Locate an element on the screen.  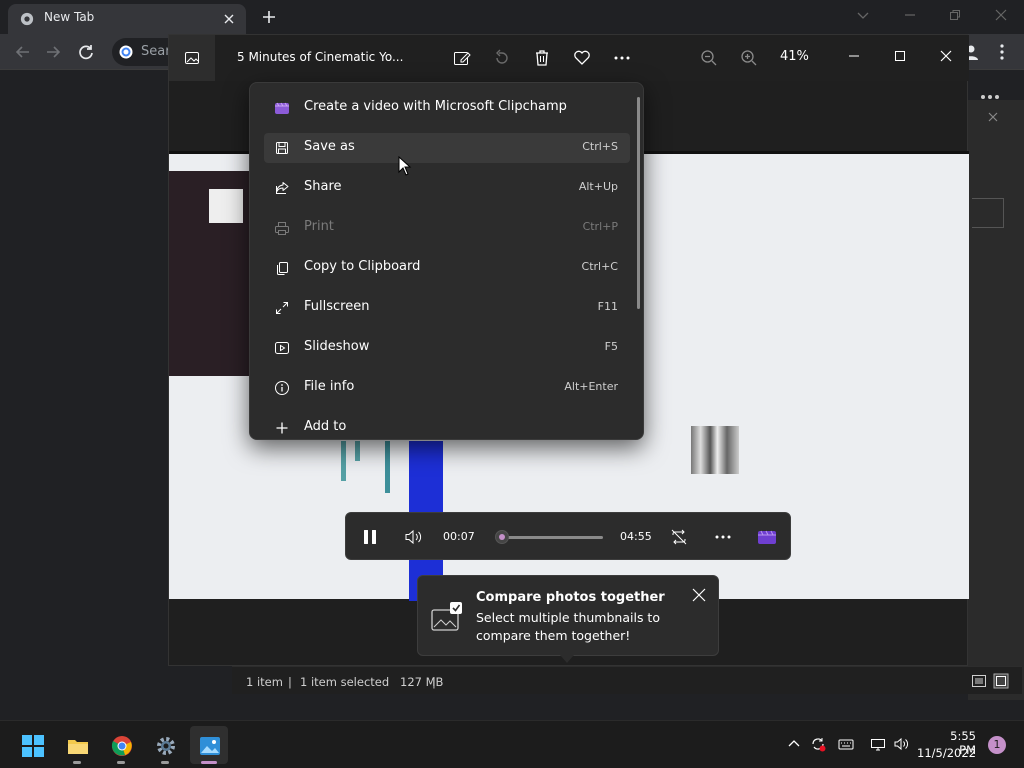
new-tab-plus-icon is located at coordinates (269, 17).